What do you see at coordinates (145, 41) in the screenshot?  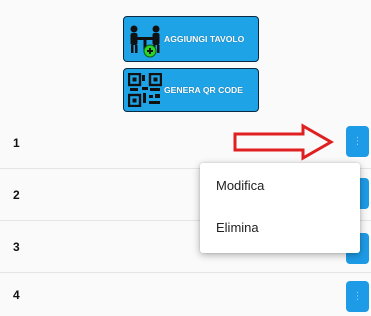 I see `add-table-icon` at bounding box center [145, 41].